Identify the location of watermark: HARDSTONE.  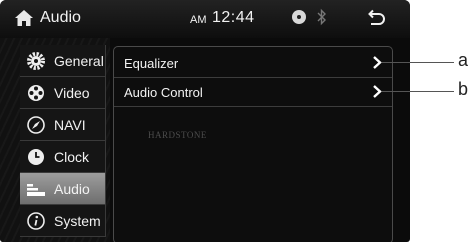
(177, 135).